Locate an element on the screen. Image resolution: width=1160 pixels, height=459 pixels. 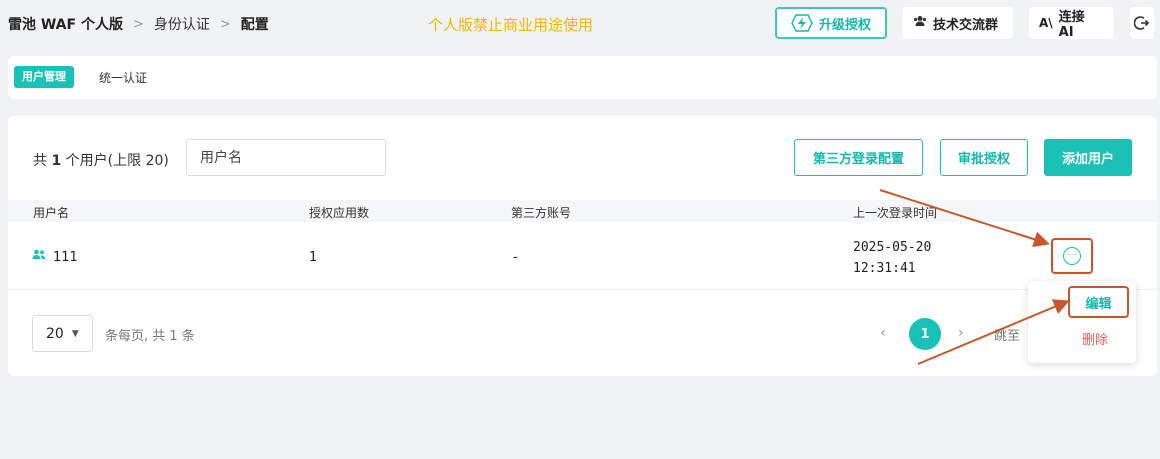
count-suffix: 个用户(上限 20) is located at coordinates (117, 161).